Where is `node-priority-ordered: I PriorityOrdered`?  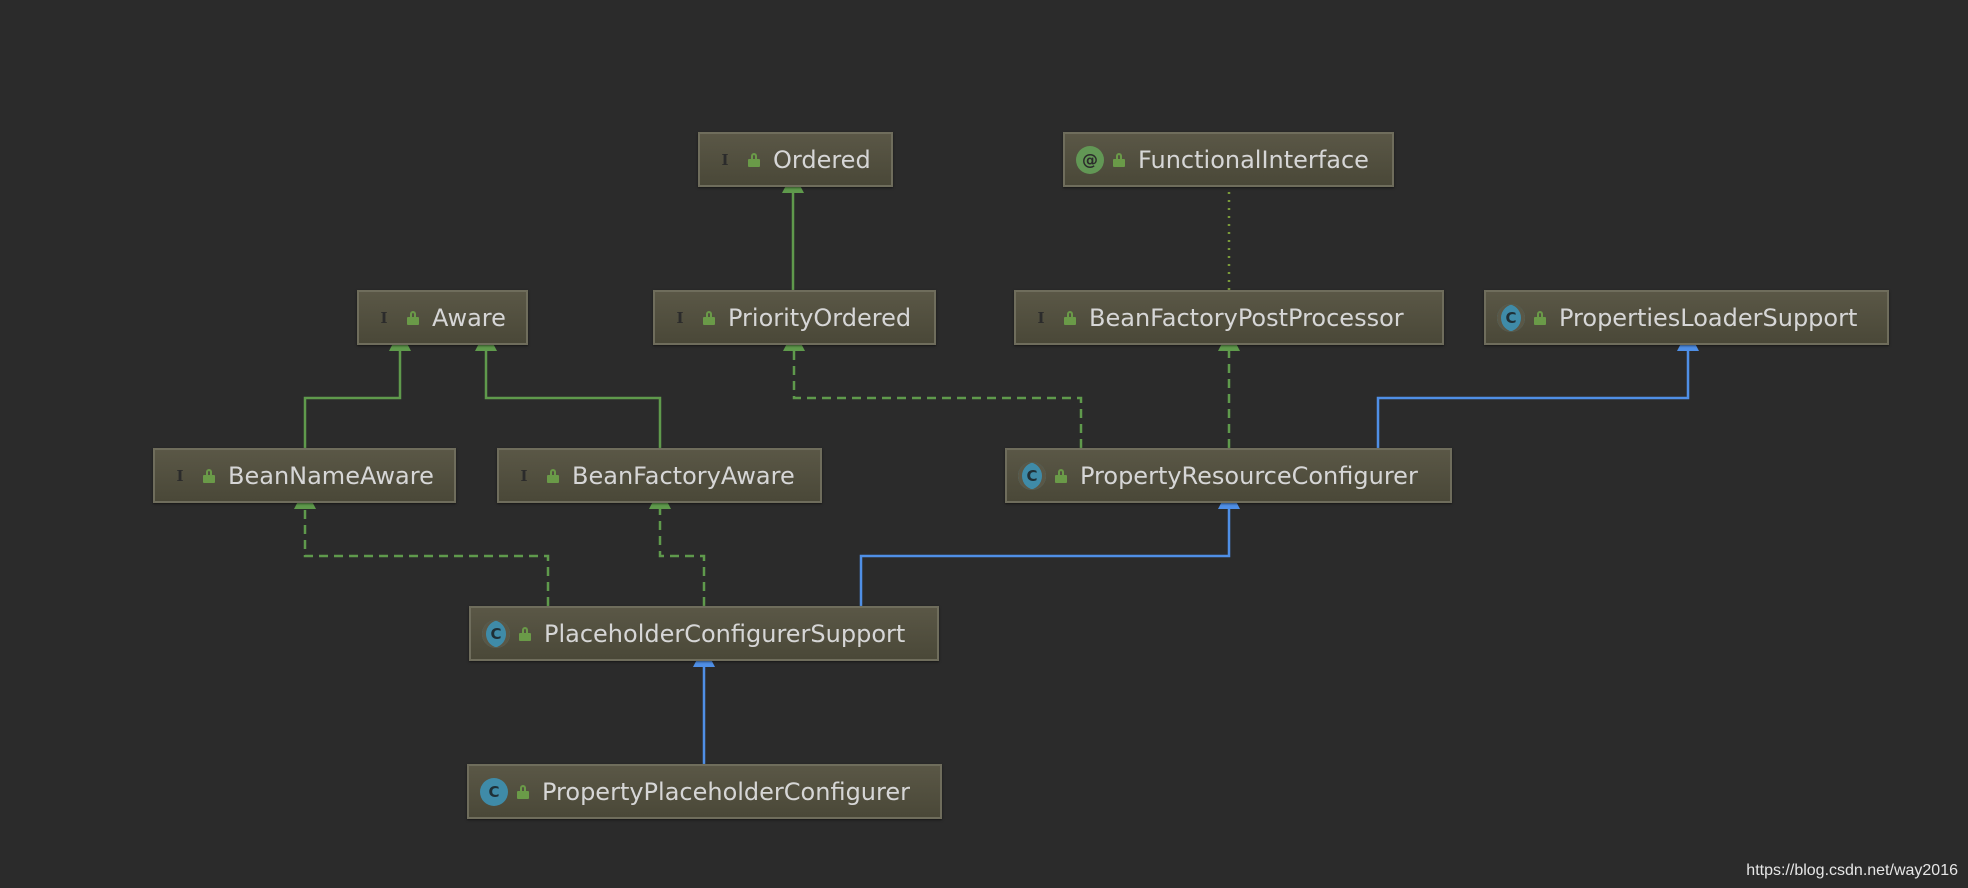 node-priority-ordered: I PriorityOrdered is located at coordinates (794, 317).